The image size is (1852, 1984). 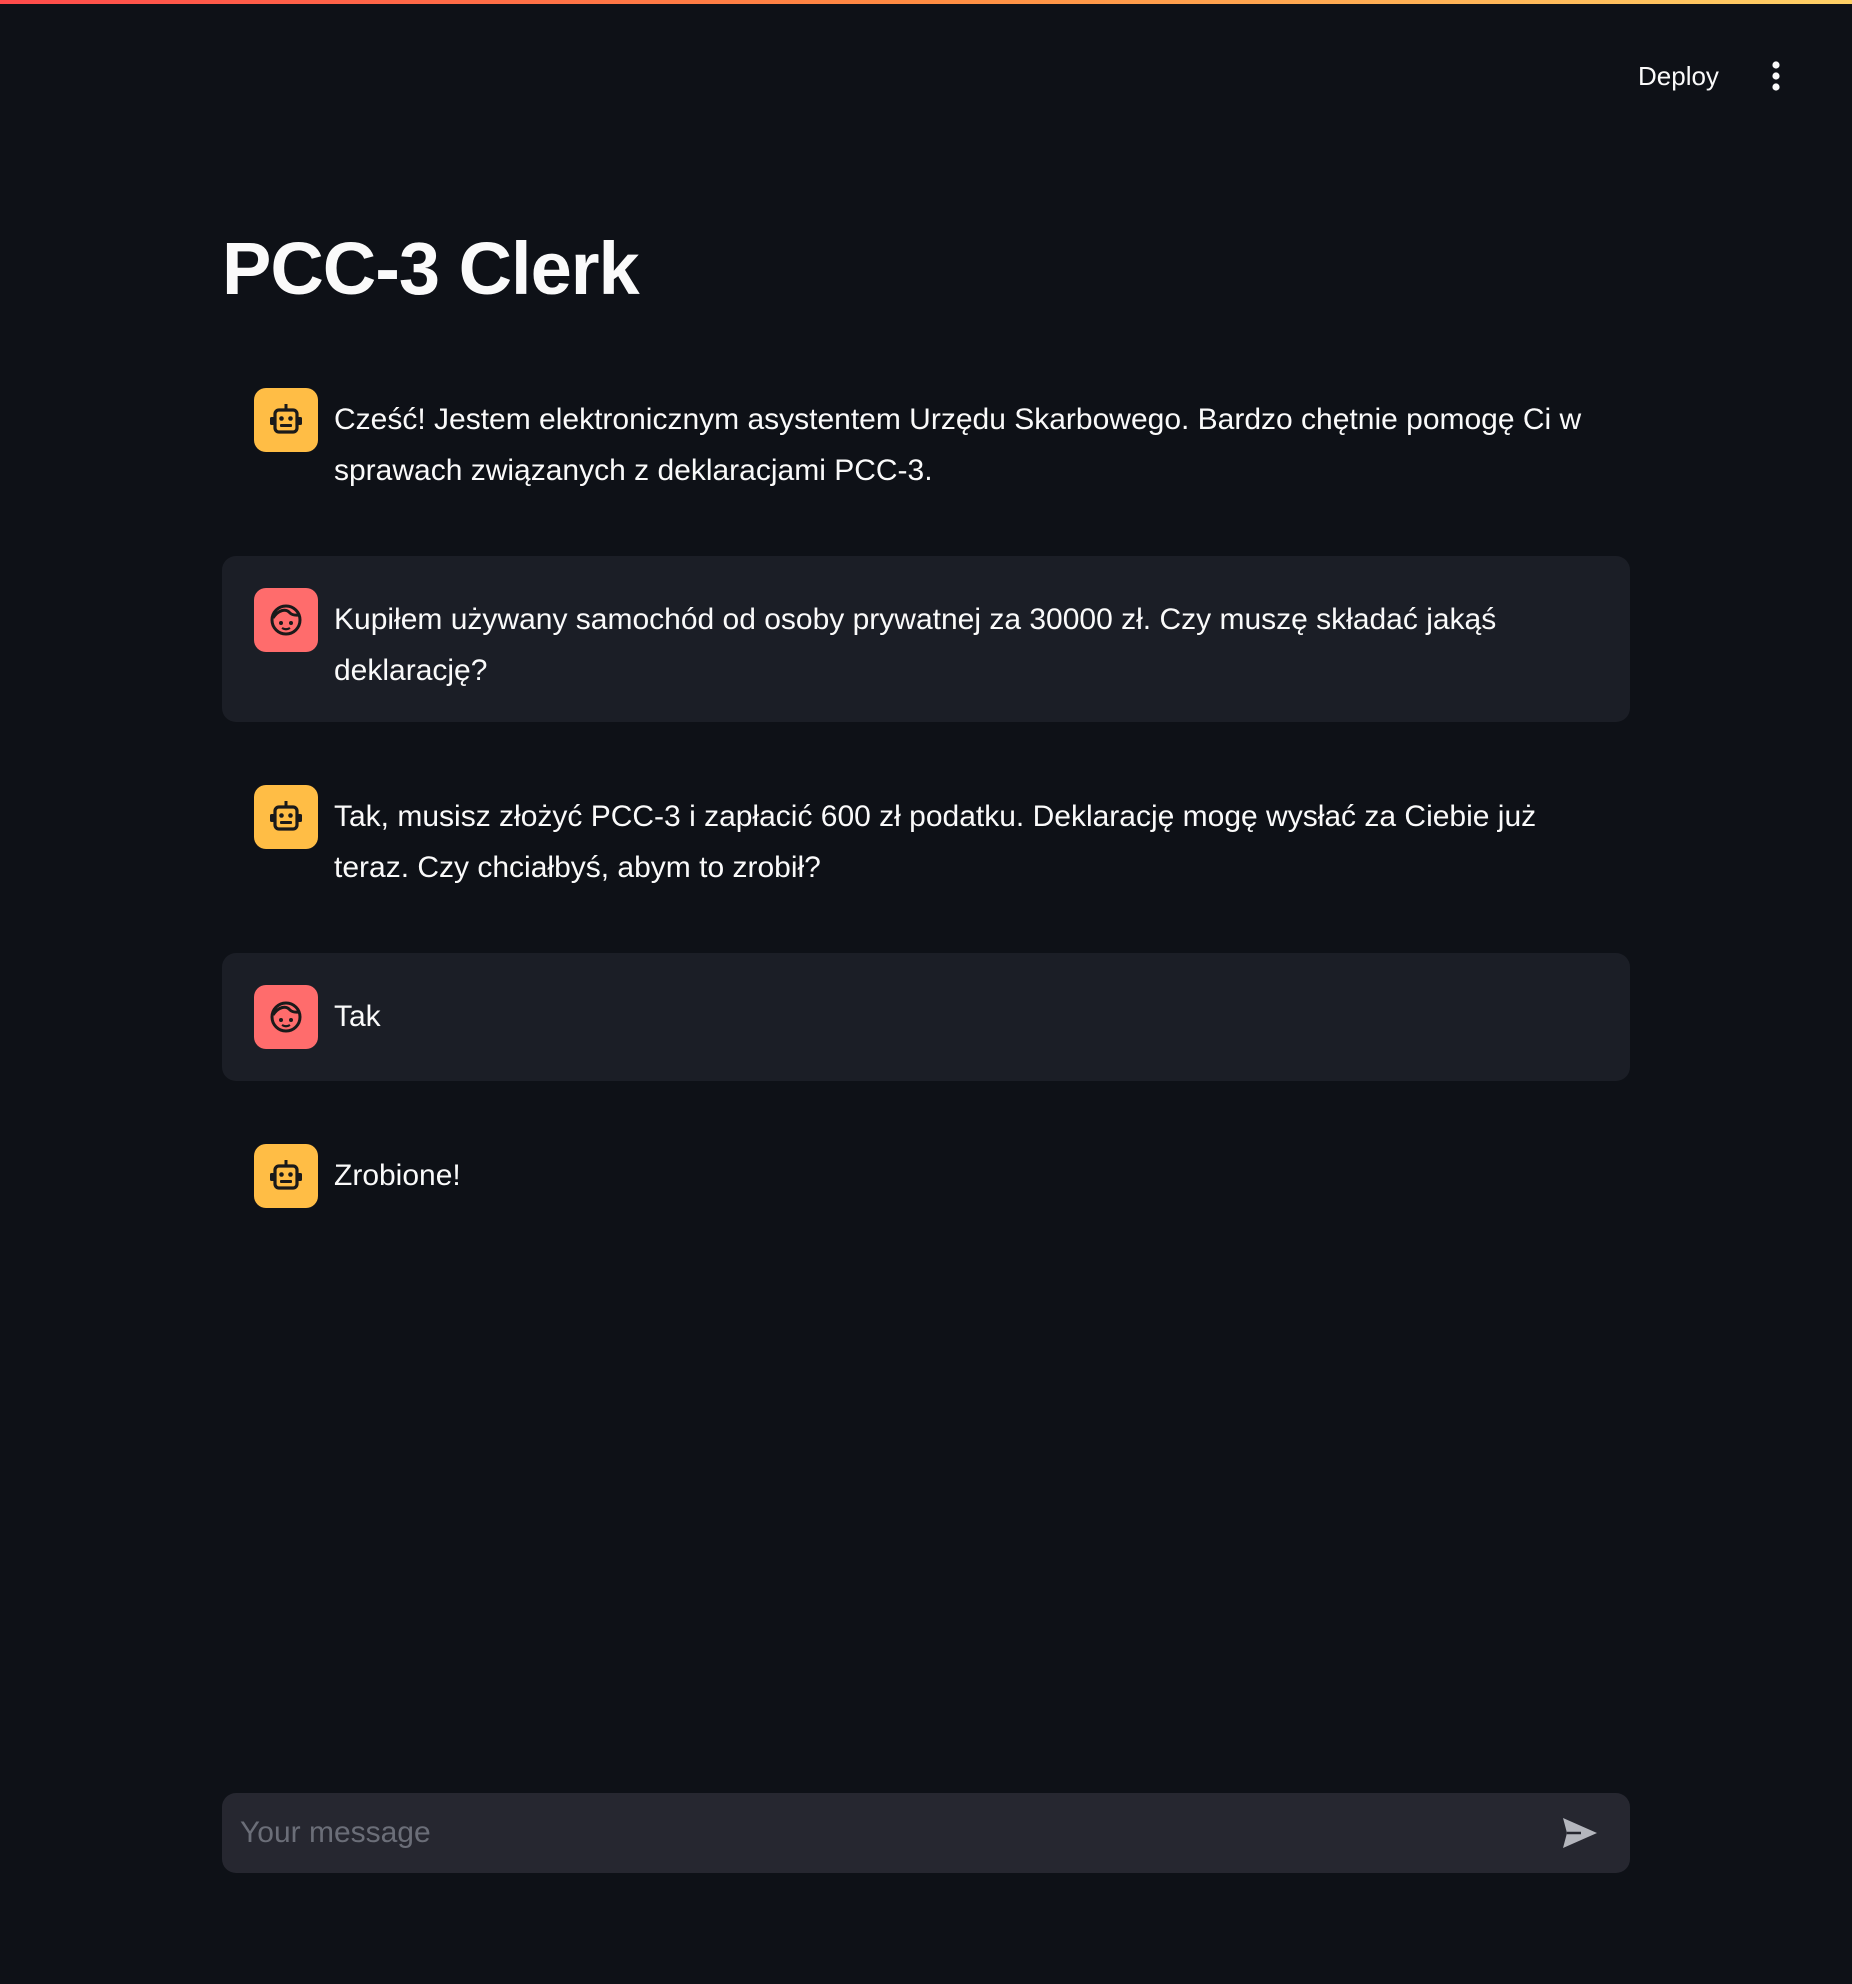 What do you see at coordinates (357, 1016) in the screenshot?
I see `message-text: Tak` at bounding box center [357, 1016].